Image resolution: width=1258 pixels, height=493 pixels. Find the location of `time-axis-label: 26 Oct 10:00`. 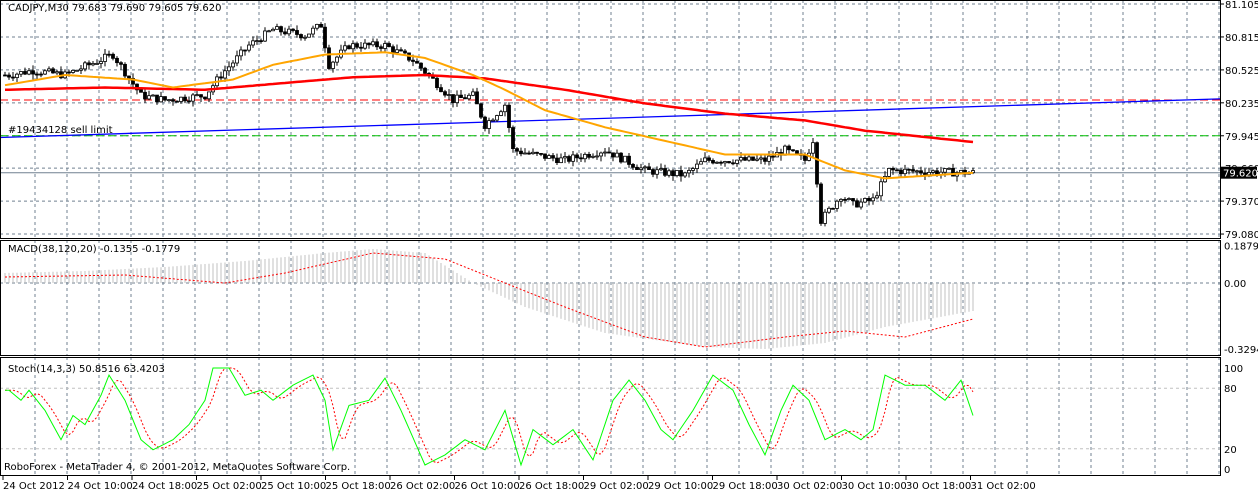

time-axis-label: 26 Oct 10:00 is located at coordinates (487, 486).